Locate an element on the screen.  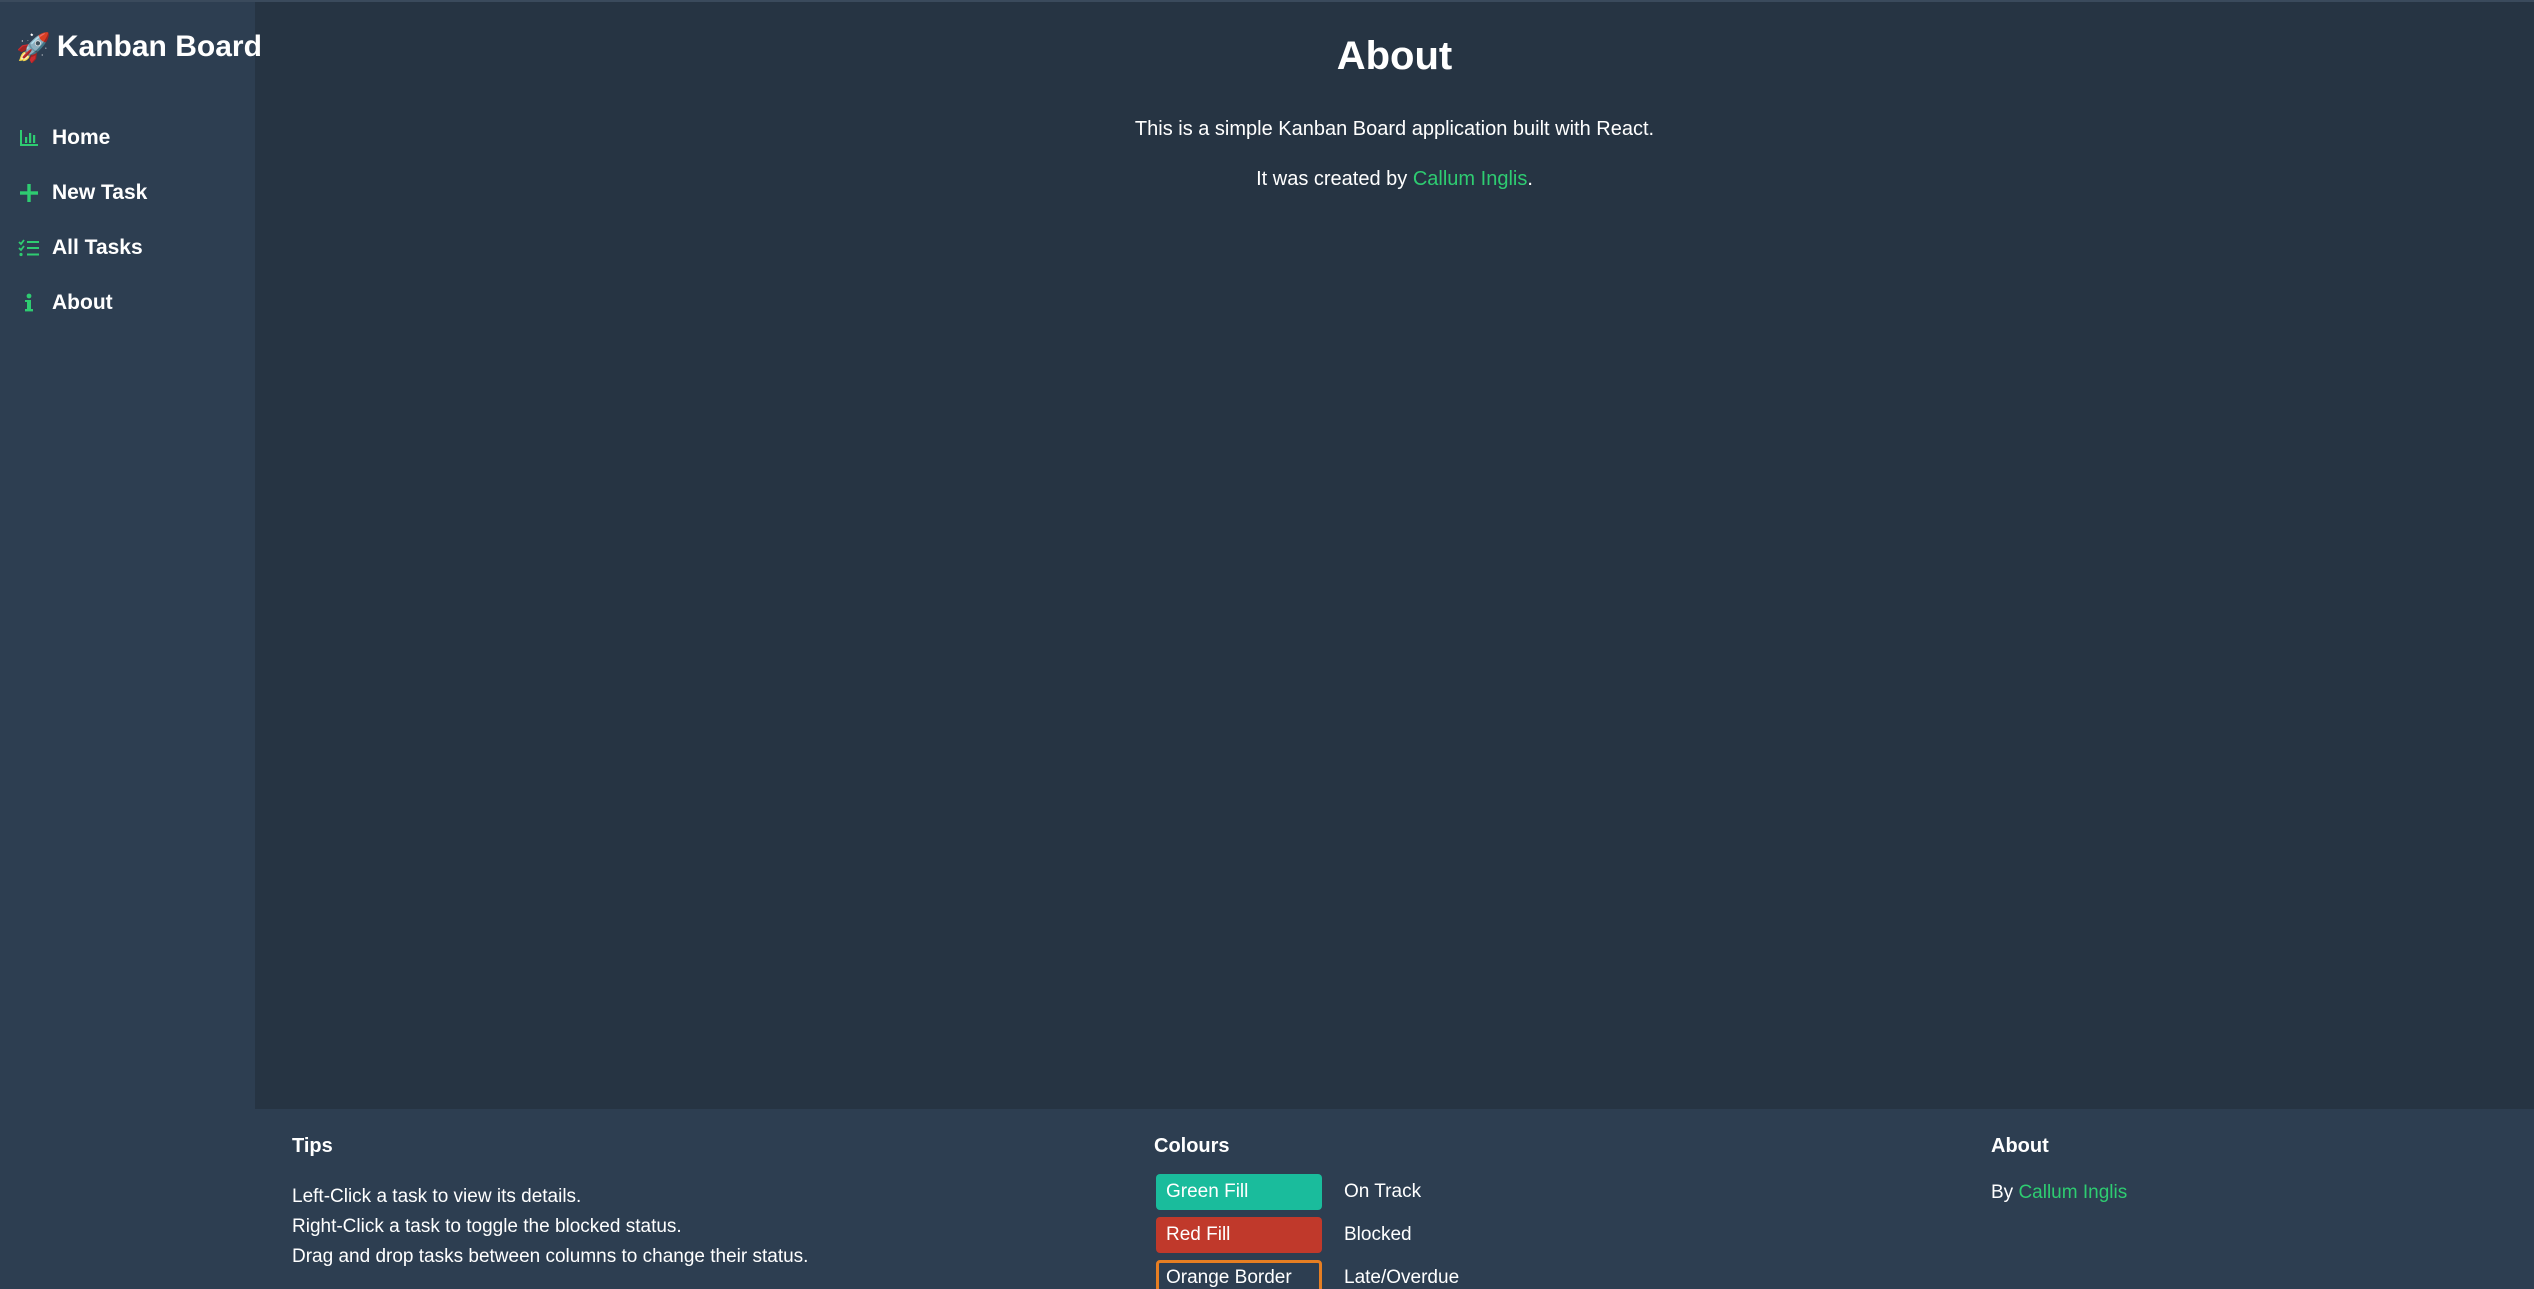
creator-prefix: It was created by is located at coordinates (1334, 179).